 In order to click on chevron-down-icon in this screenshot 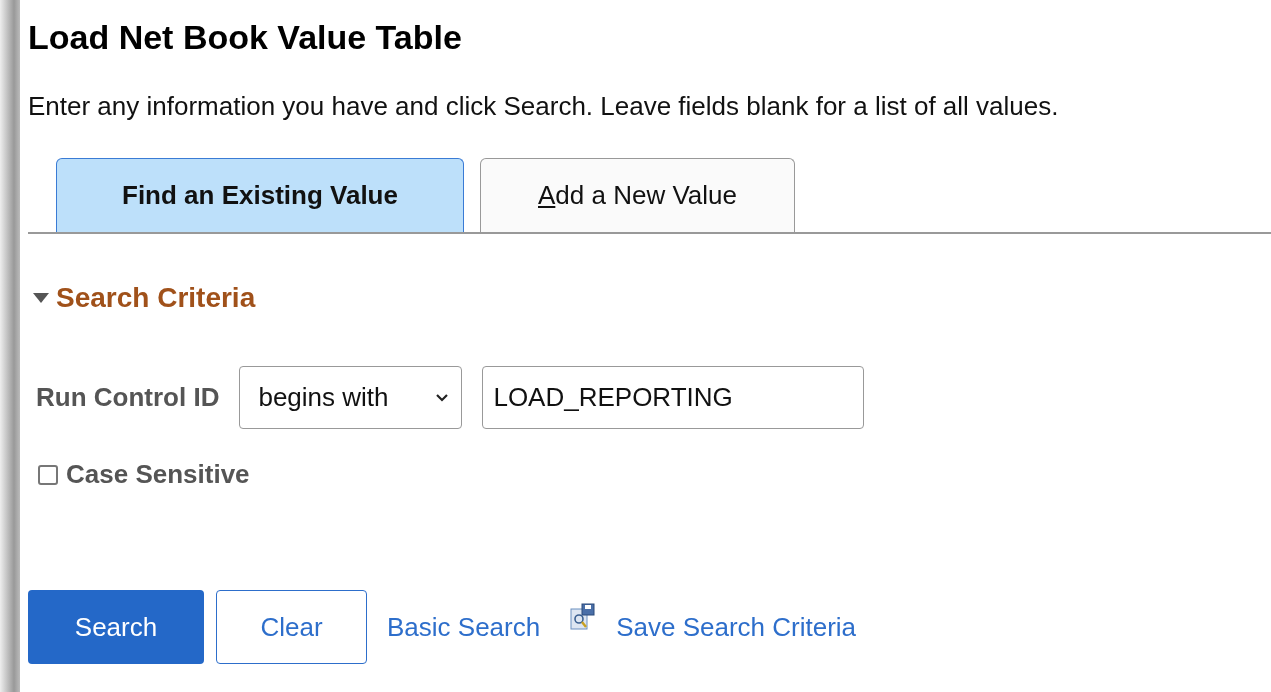, I will do `click(442, 397)`.